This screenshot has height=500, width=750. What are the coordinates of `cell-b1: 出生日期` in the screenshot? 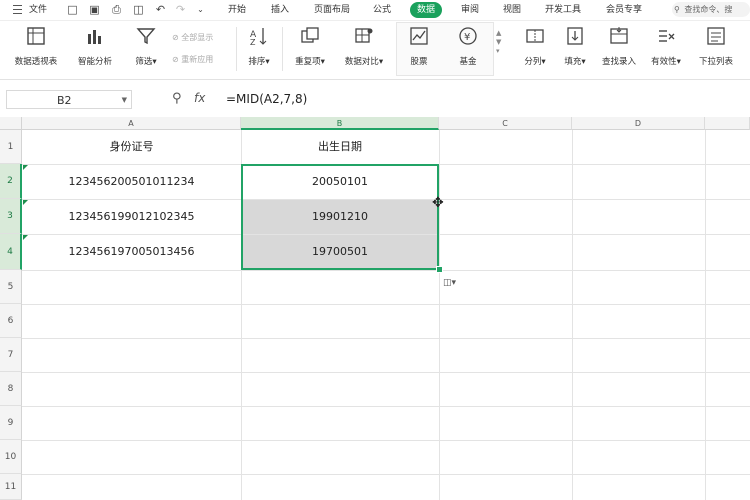 It's located at (340, 147).